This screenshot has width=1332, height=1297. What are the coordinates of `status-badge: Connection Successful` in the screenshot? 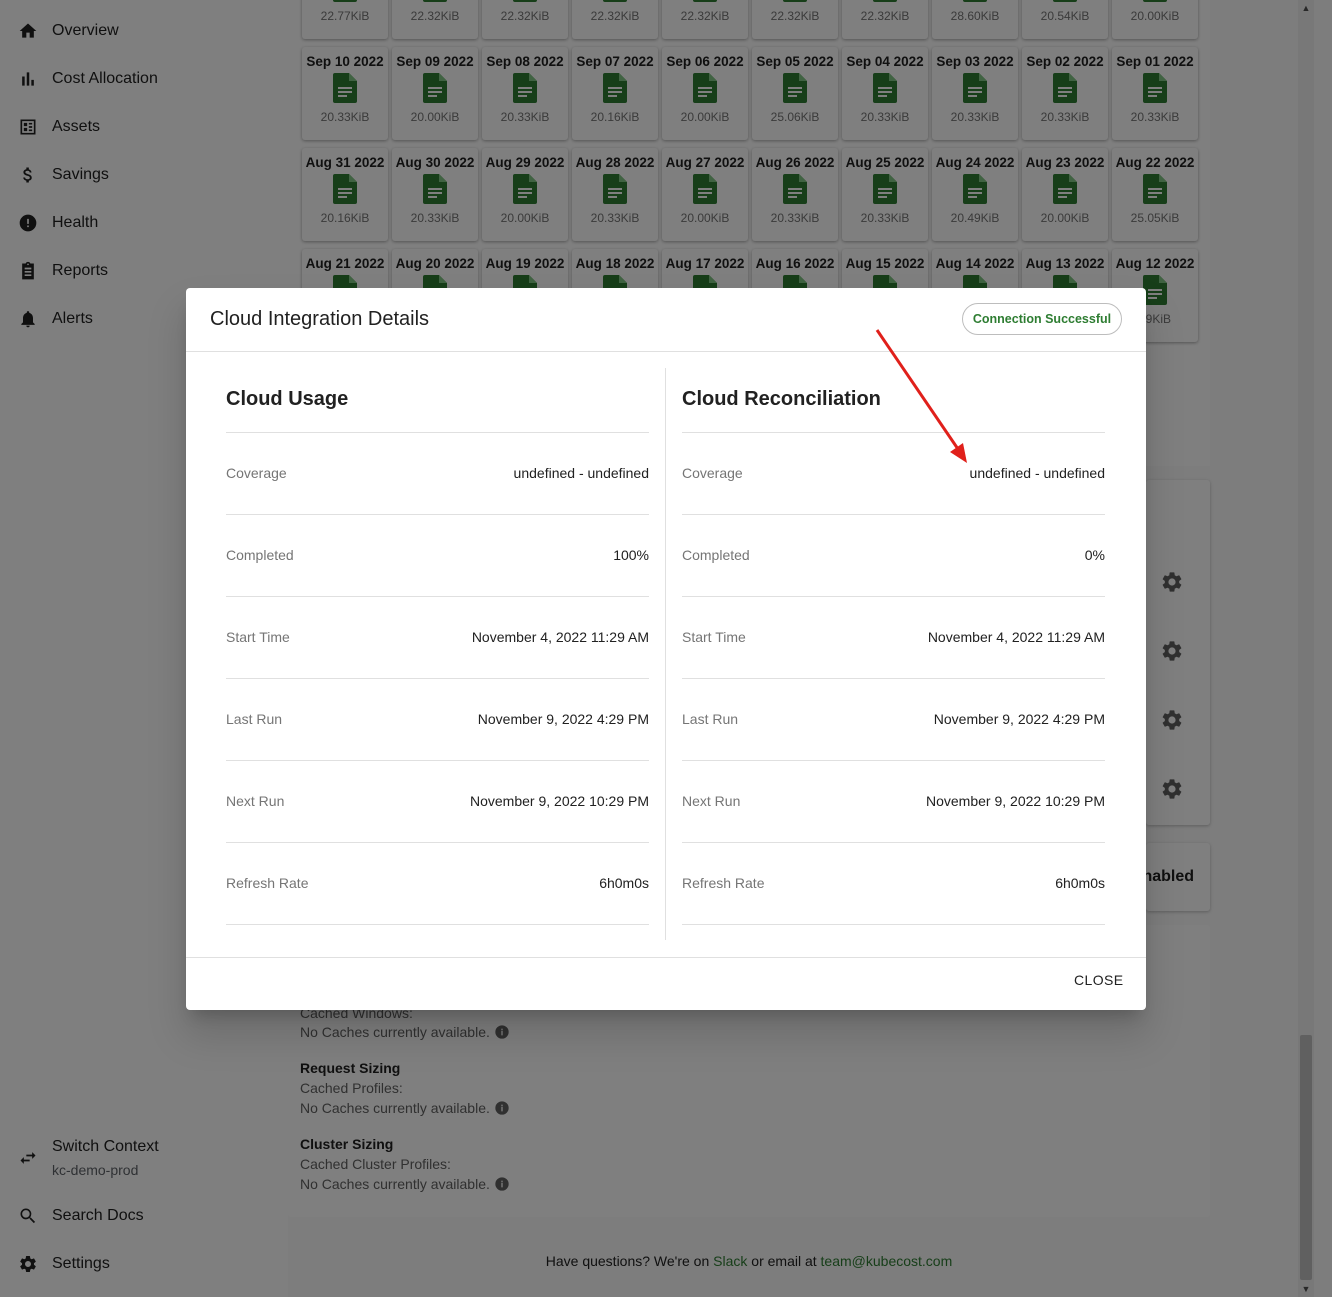 It's located at (1042, 319).